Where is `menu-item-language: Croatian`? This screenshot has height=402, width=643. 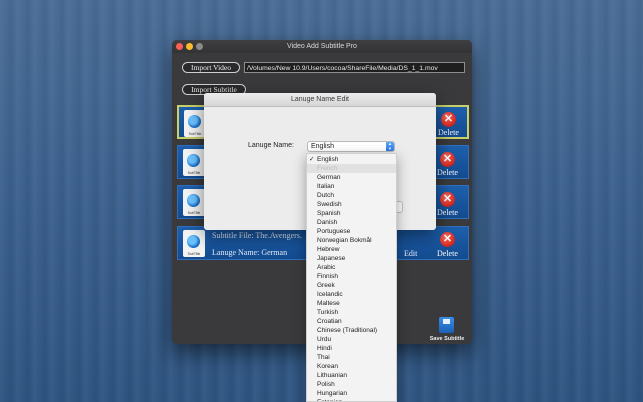 menu-item-language: Croatian is located at coordinates (351, 321).